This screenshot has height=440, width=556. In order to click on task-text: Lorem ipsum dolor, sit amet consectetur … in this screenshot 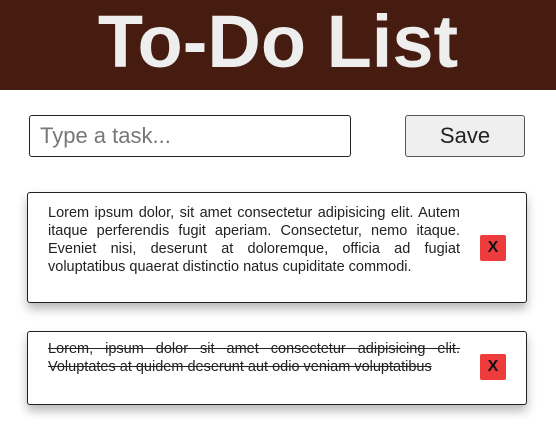, I will do `click(254, 240)`.